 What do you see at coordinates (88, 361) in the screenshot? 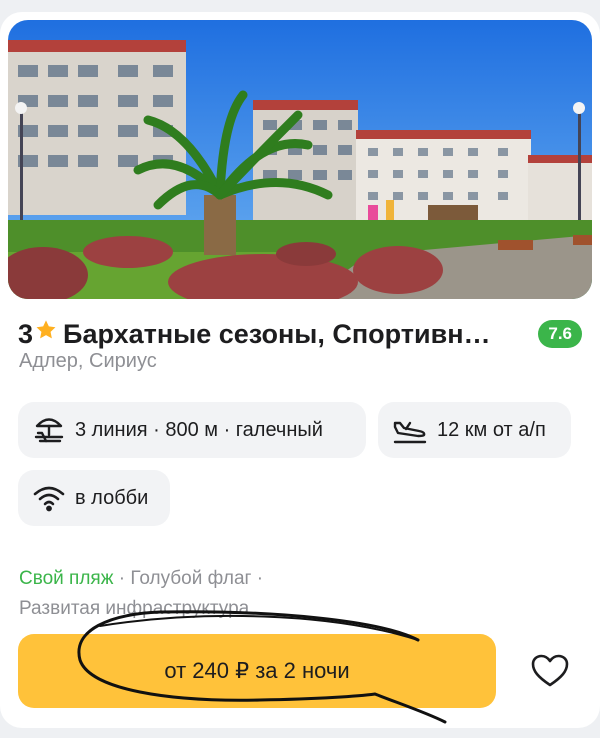
I see `hotel-location: Адлер, Сириус` at bounding box center [88, 361].